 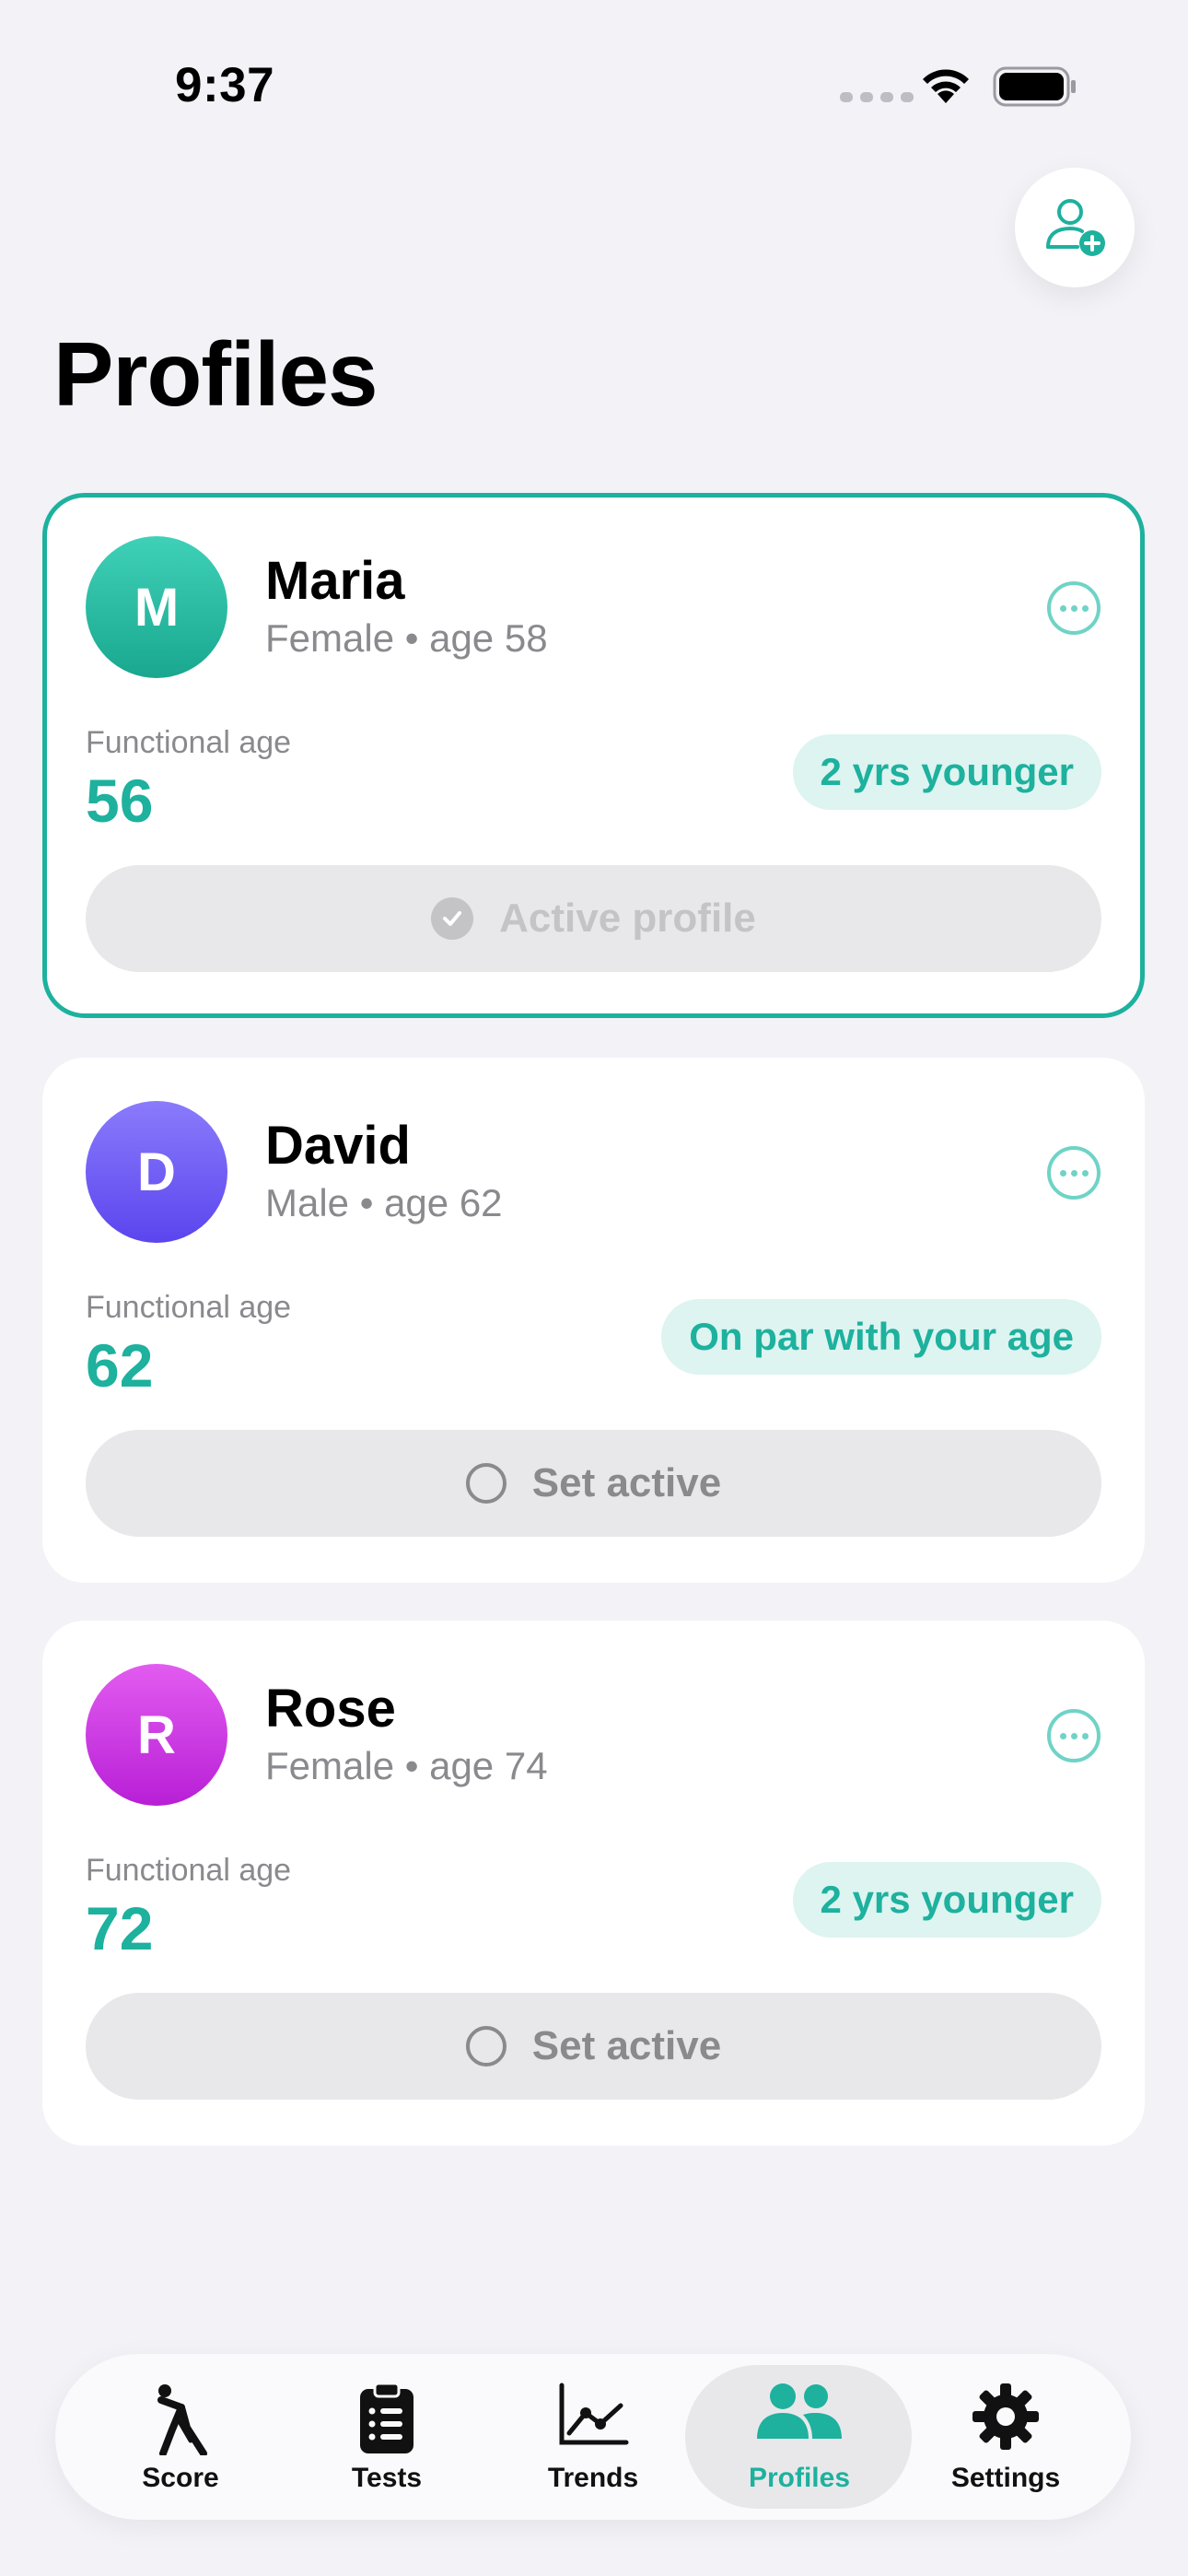 What do you see at coordinates (406, 1765) in the screenshot?
I see `profile-meta: Female • age 74` at bounding box center [406, 1765].